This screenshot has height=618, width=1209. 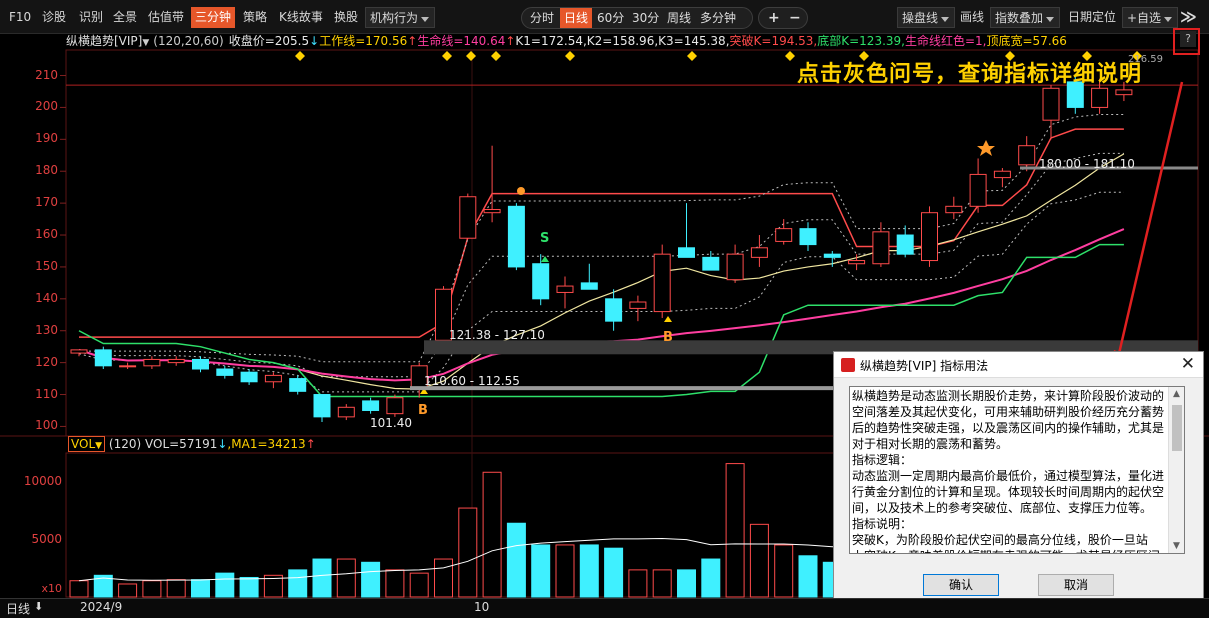 What do you see at coordinates (46, 265) in the screenshot?
I see `price-tick-label: 150` at bounding box center [46, 265].